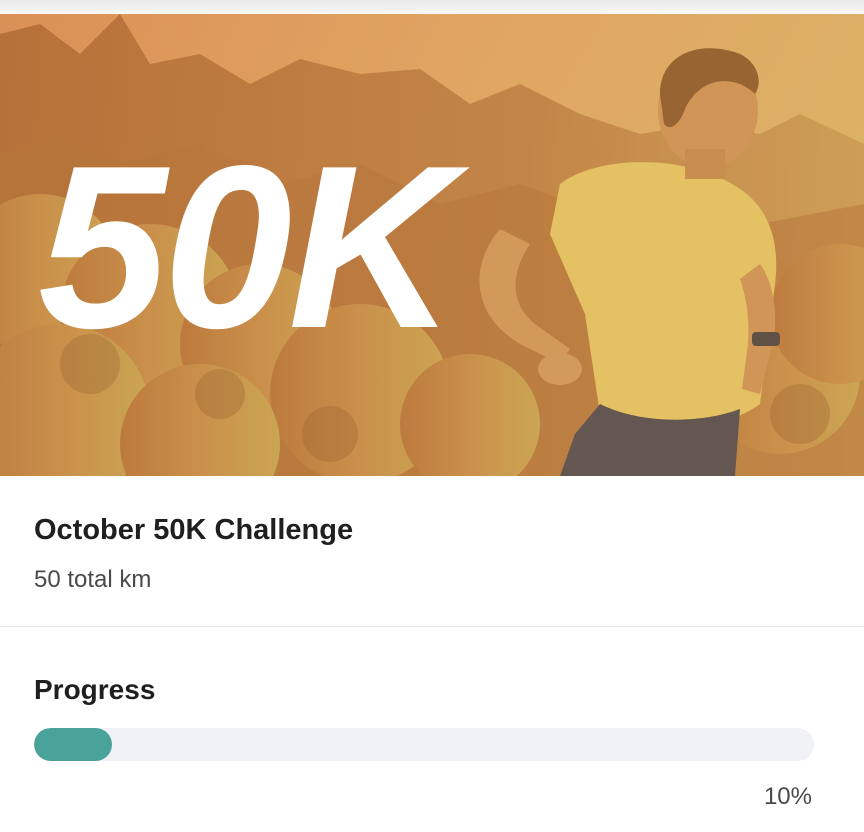 This screenshot has width=864, height=832. Describe the element at coordinates (194, 530) in the screenshot. I see `challenge-title: October 50K Challenge` at that location.